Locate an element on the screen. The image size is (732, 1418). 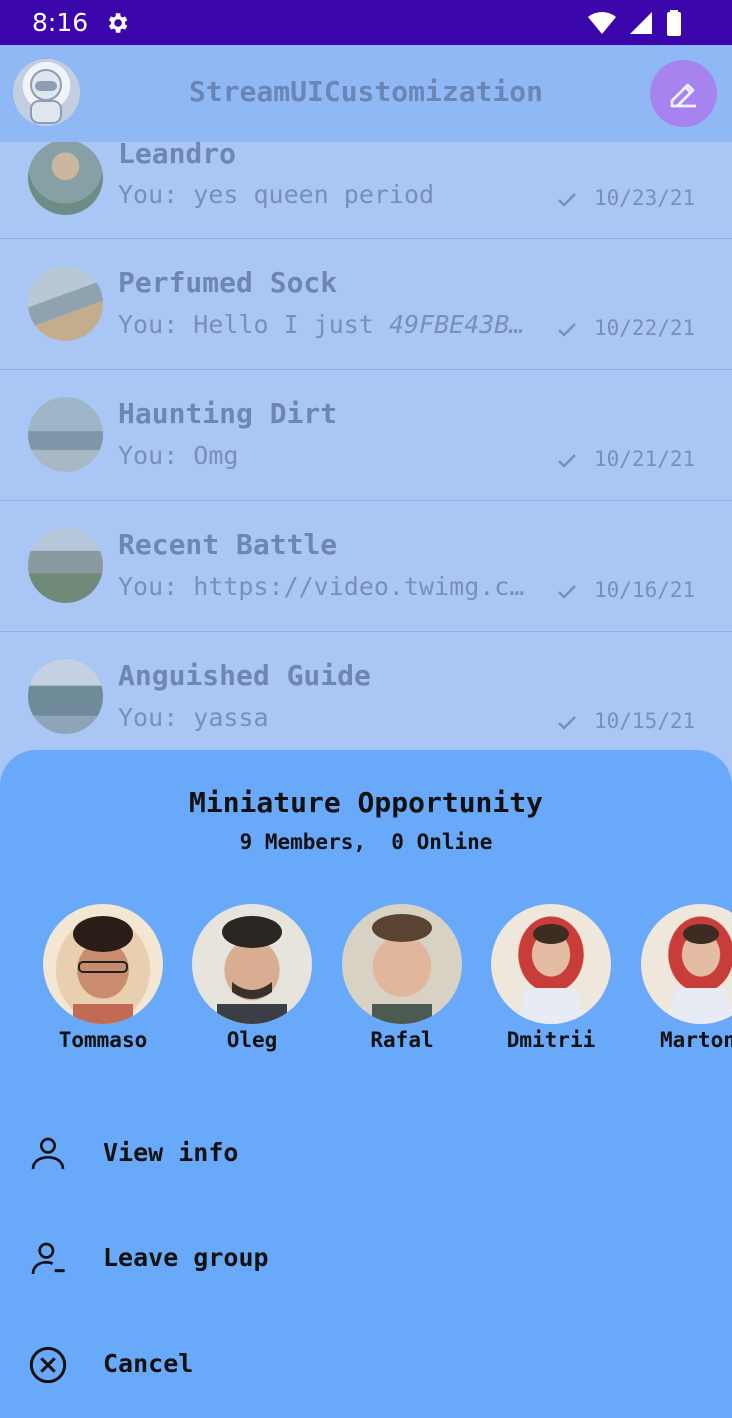
pencil-icon is located at coordinates (683, 95).